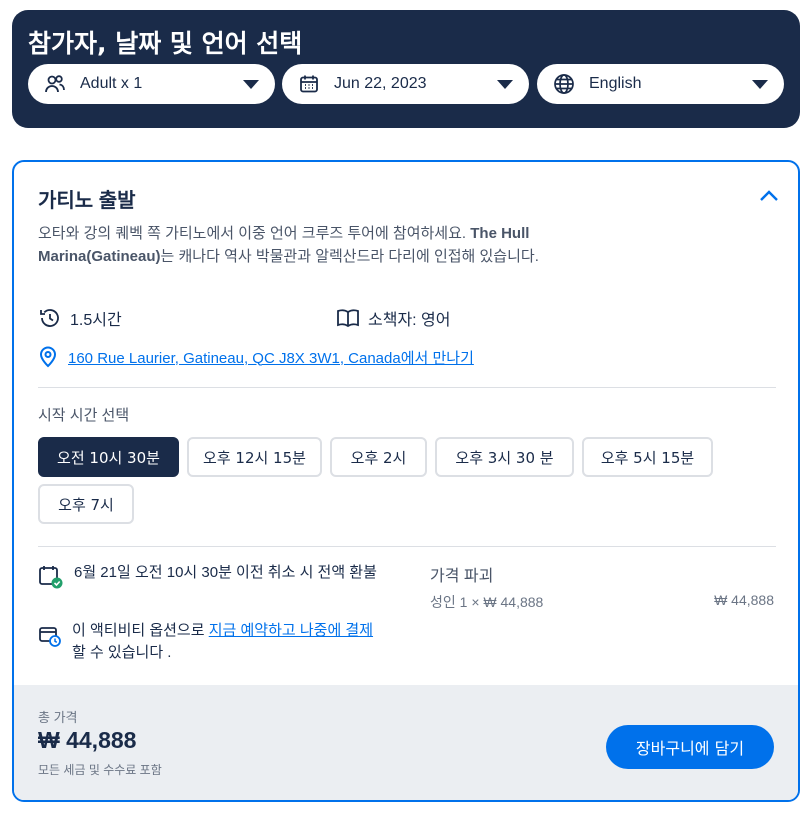 The width and height of the screenshot is (809, 815). What do you see at coordinates (87, 740) in the screenshot?
I see `total-price: ₩ 44,888` at bounding box center [87, 740].